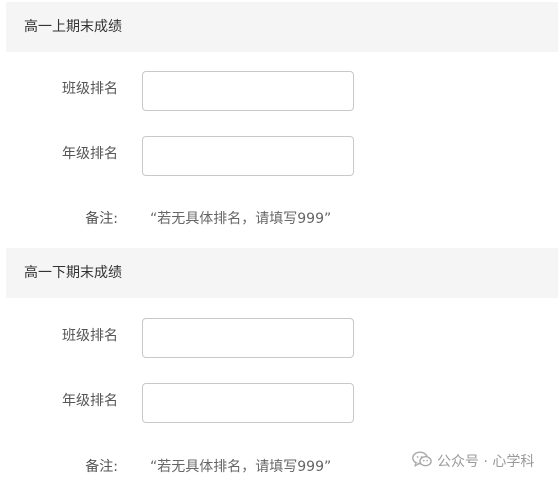 Image resolution: width=558 pixels, height=483 pixels. I want to click on watermark: 公众号 · 心学科, so click(473, 461).